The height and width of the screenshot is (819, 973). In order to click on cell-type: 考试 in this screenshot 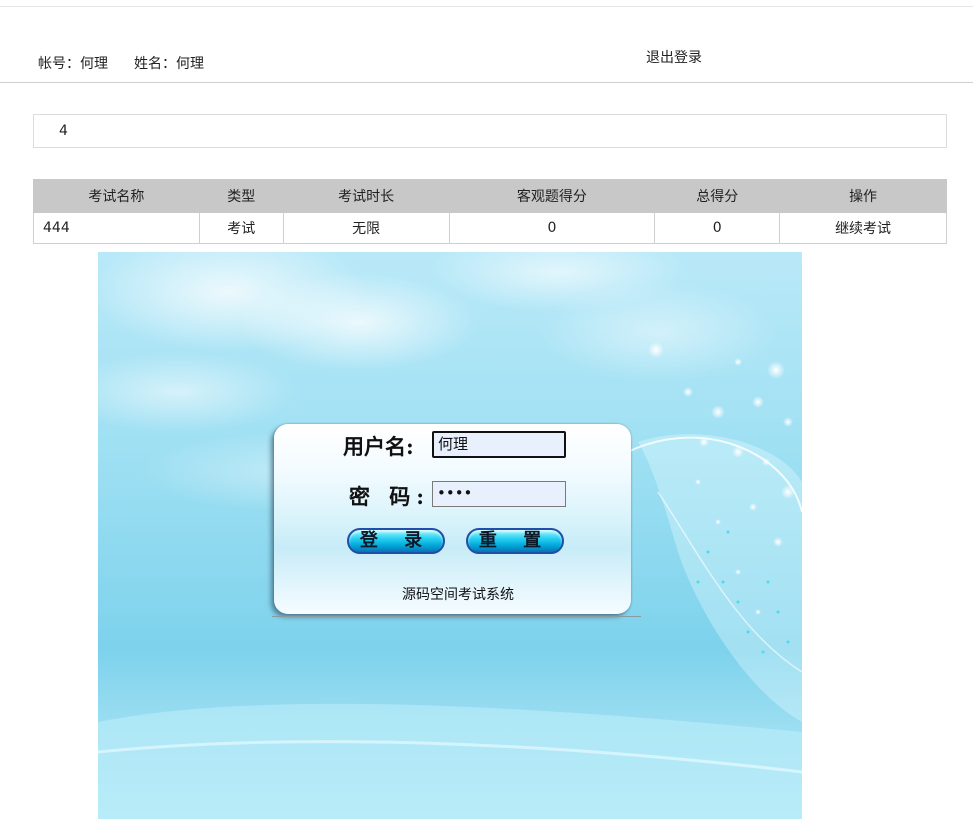, I will do `click(241, 228)`.